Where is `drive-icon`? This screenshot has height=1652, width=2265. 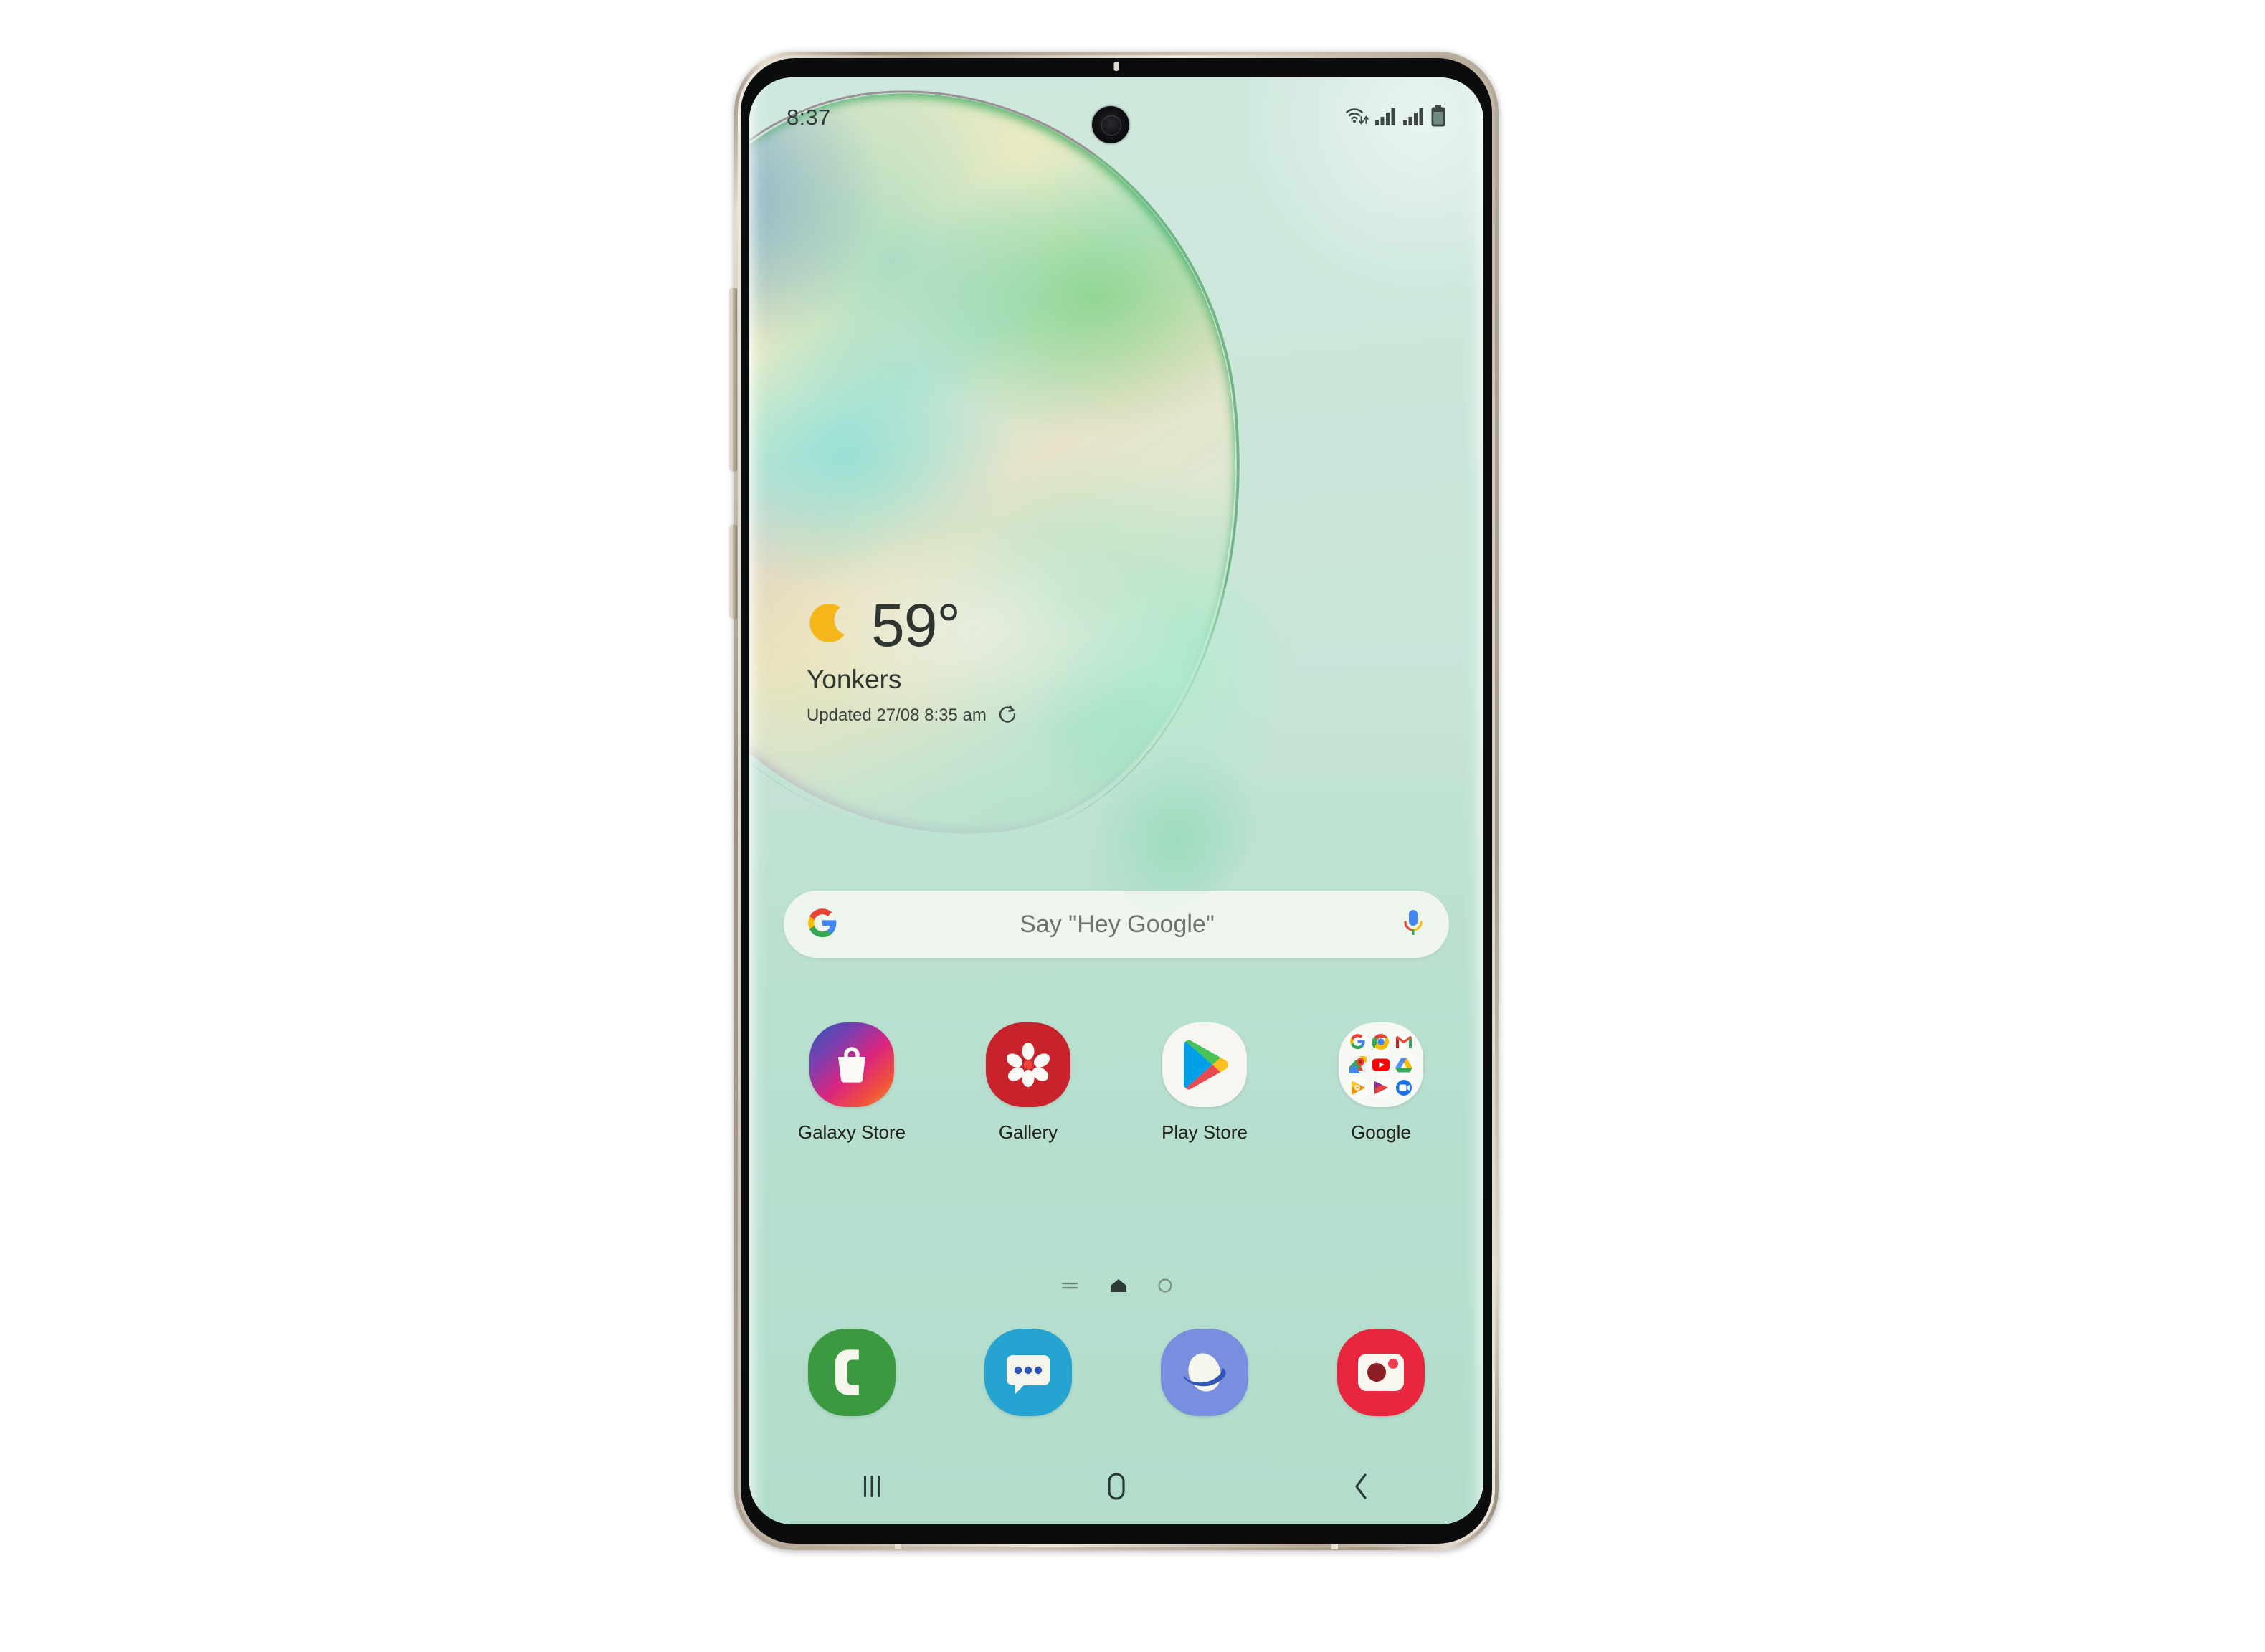
drive-icon is located at coordinates (1404, 1065).